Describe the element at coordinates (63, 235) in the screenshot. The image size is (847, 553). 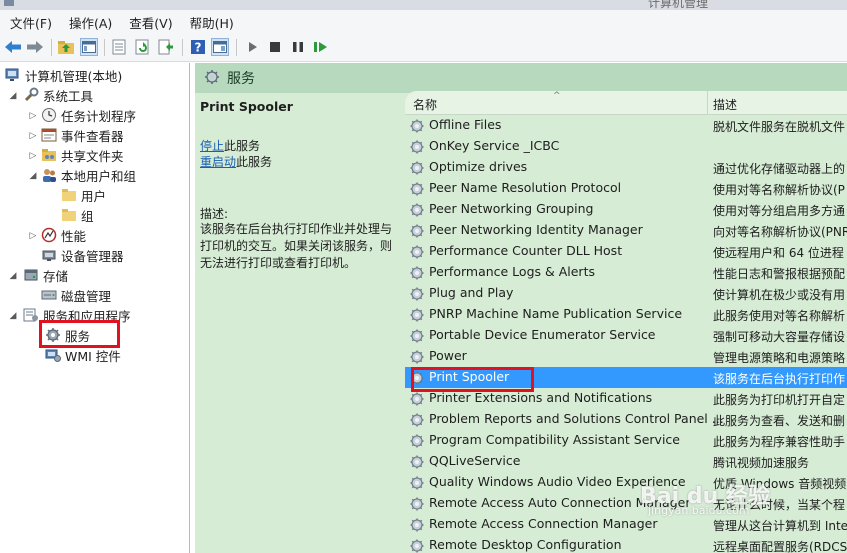
I see `tree-item-performance: 性能` at that location.